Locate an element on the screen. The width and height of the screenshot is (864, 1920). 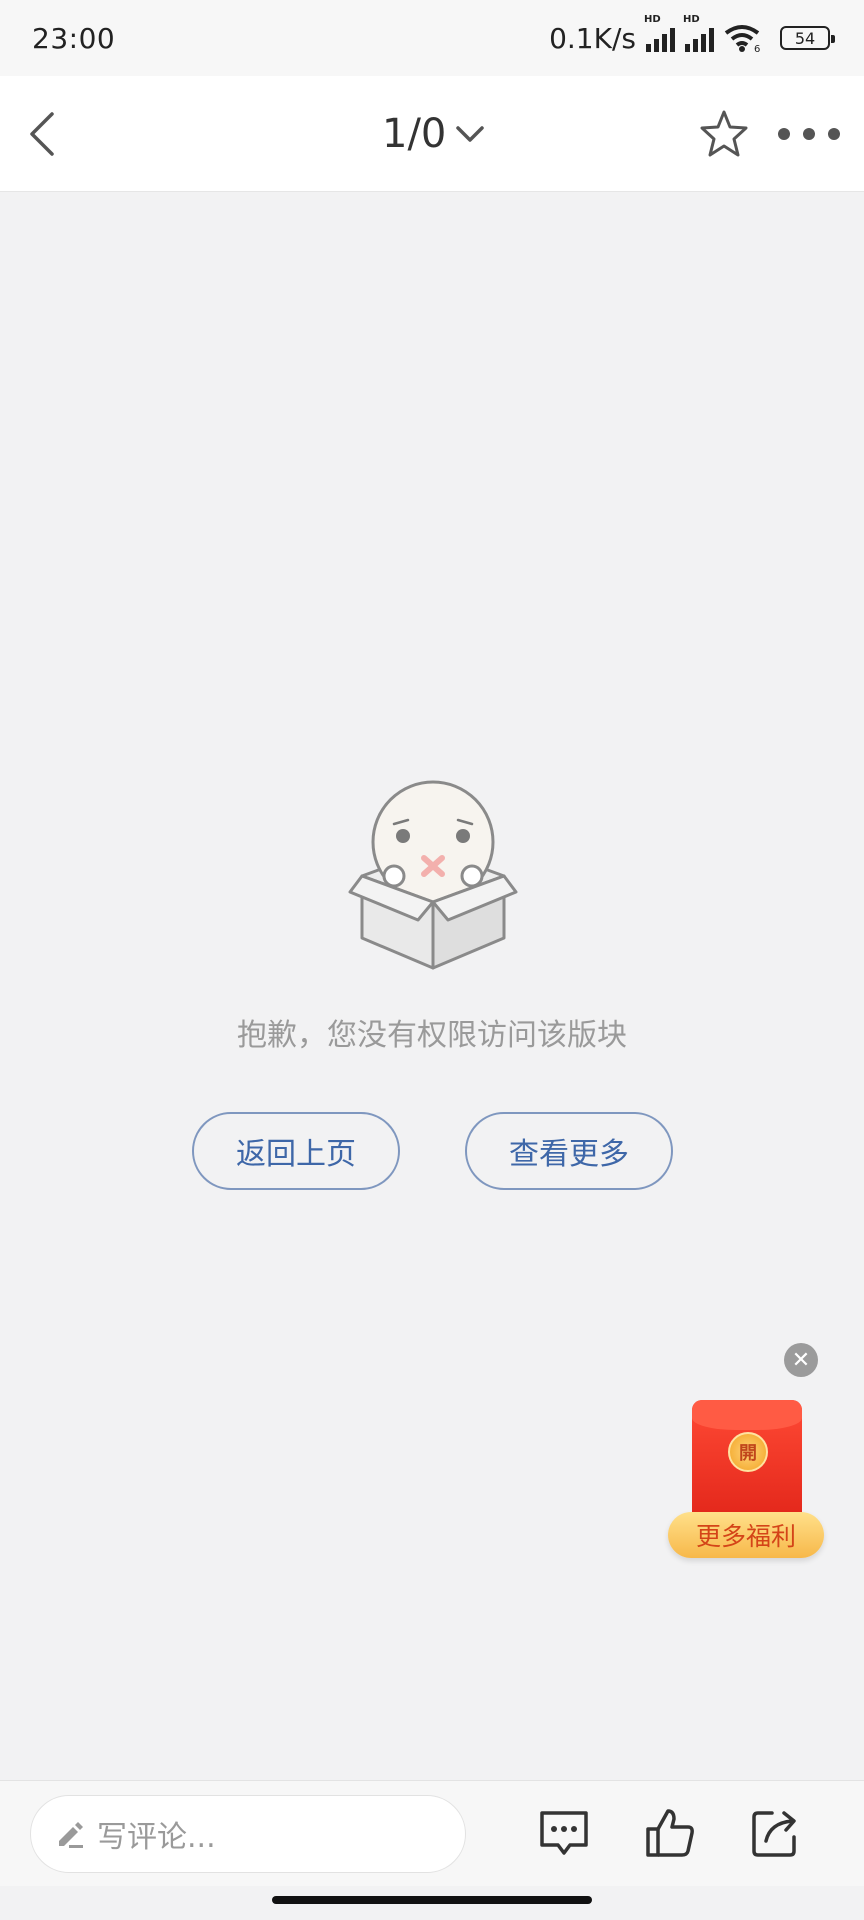
like-button is located at coordinates (670, 1833).